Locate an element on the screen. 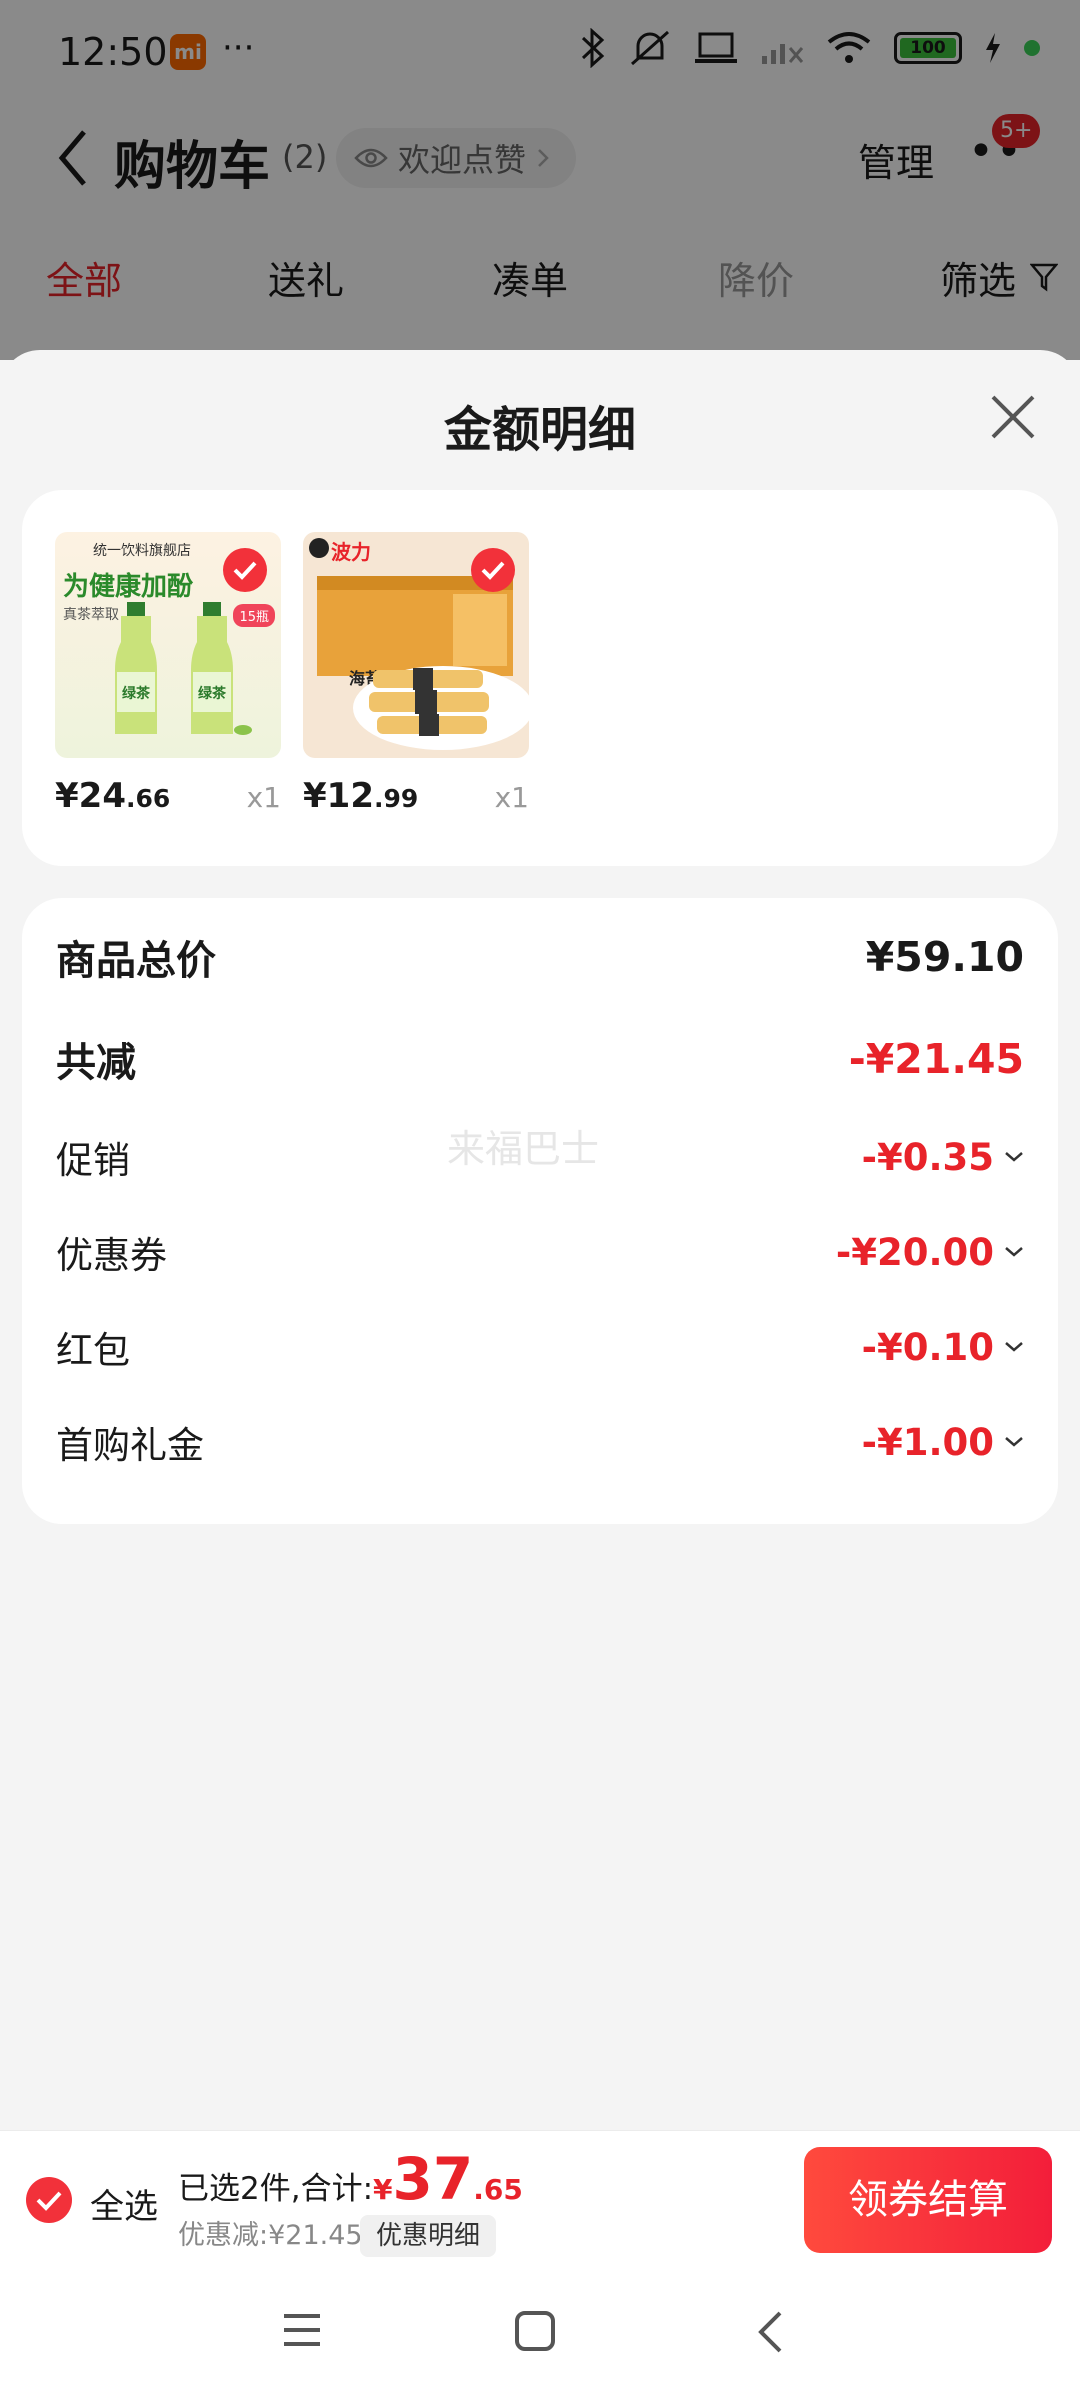  select-all-checkbox is located at coordinates (49, 2200).